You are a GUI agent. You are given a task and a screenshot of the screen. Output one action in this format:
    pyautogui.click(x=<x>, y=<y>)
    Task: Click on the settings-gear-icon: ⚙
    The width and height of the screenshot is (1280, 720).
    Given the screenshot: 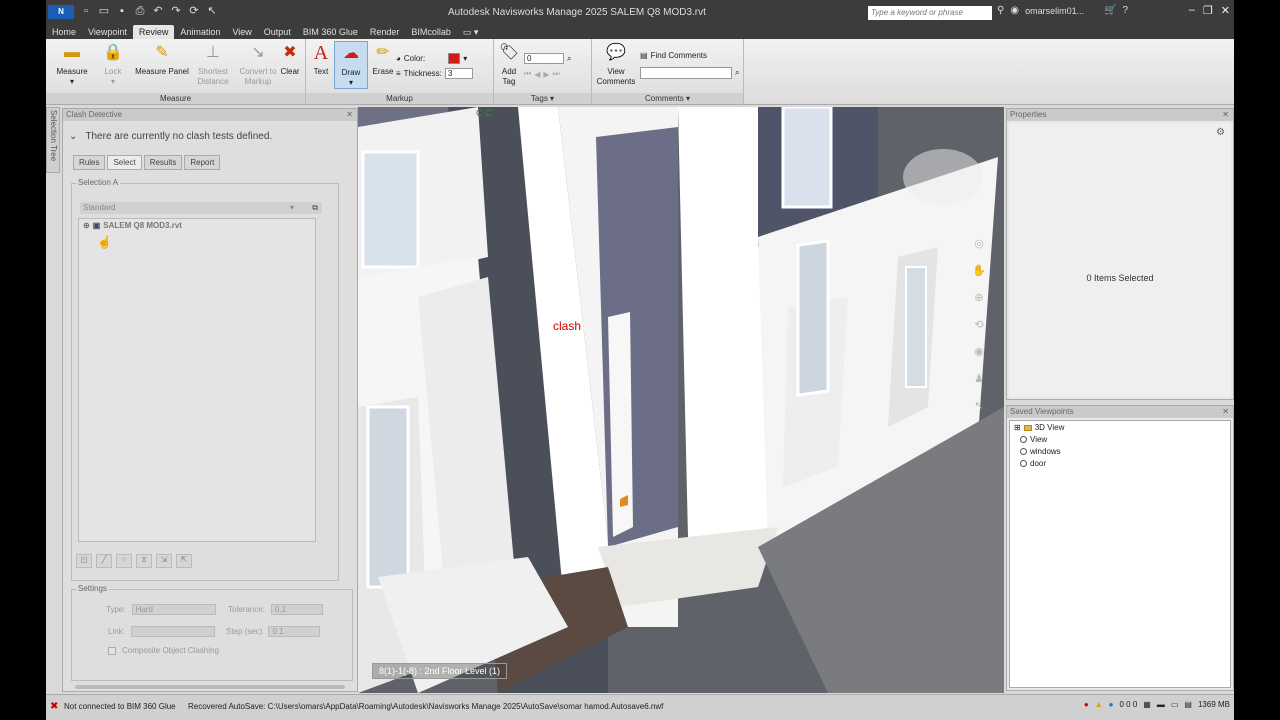 What is the action you would take?
    pyautogui.click(x=1220, y=132)
    